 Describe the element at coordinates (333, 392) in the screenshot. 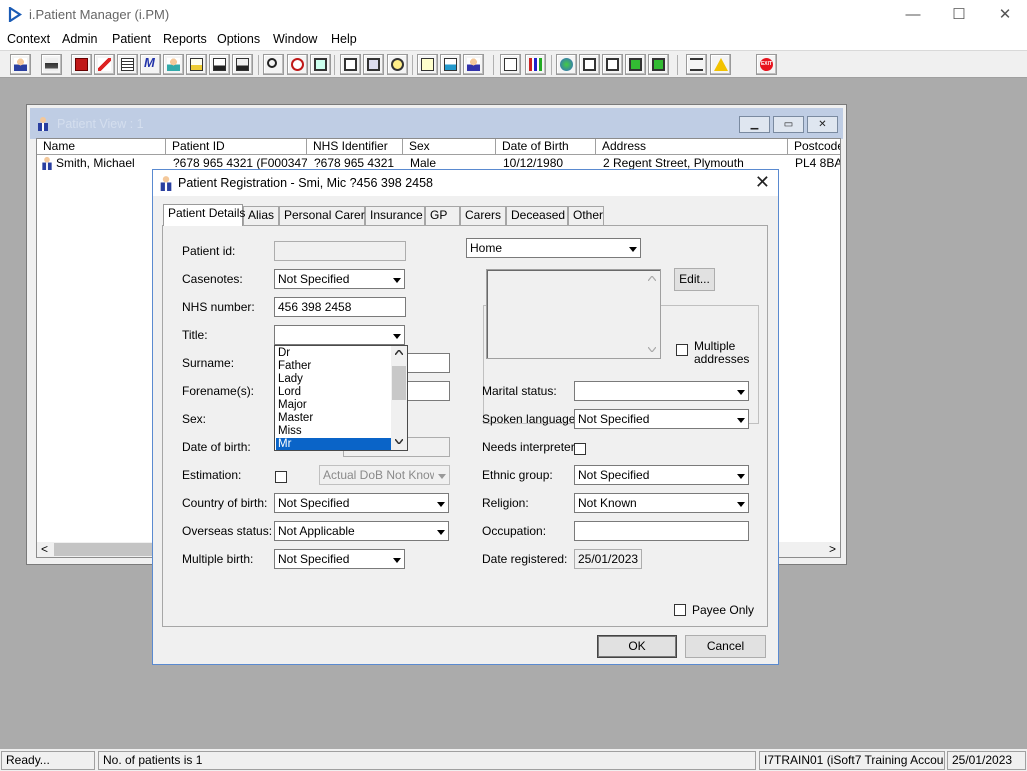

I see `title-option-lord: Lord` at that location.